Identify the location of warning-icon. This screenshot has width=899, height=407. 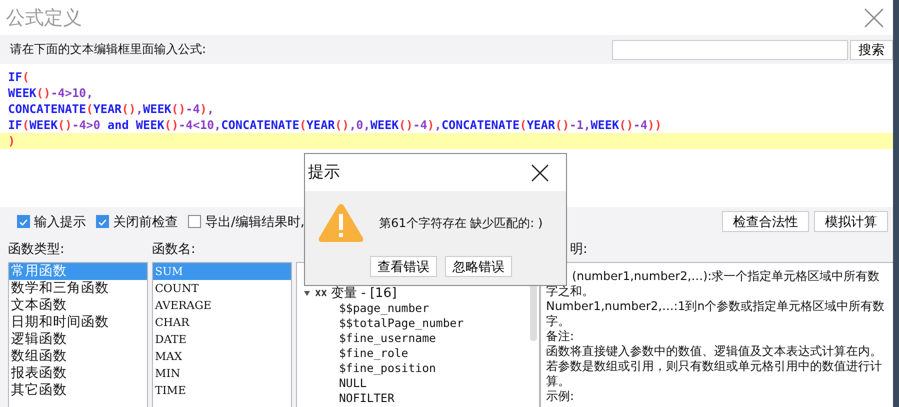
(341, 223).